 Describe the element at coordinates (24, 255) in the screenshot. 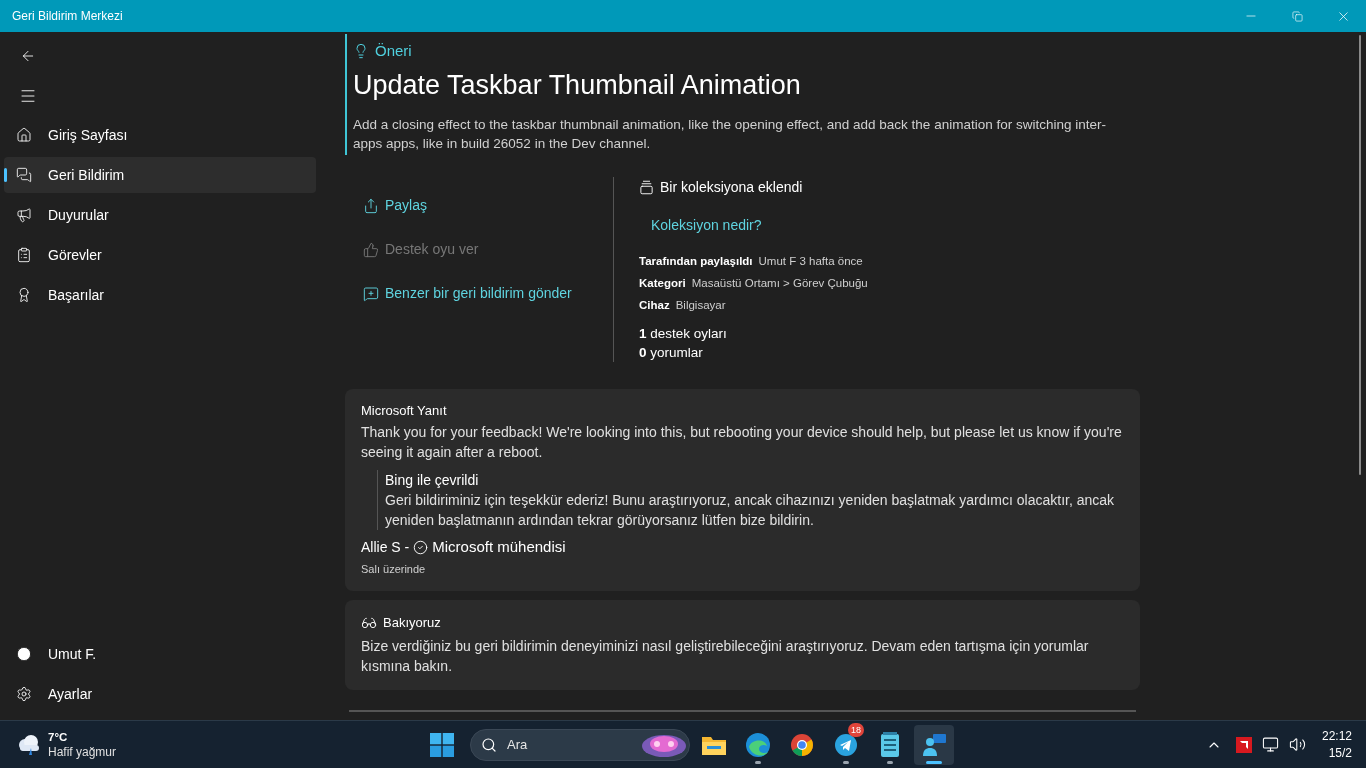

I see `clipboard-icon` at that location.